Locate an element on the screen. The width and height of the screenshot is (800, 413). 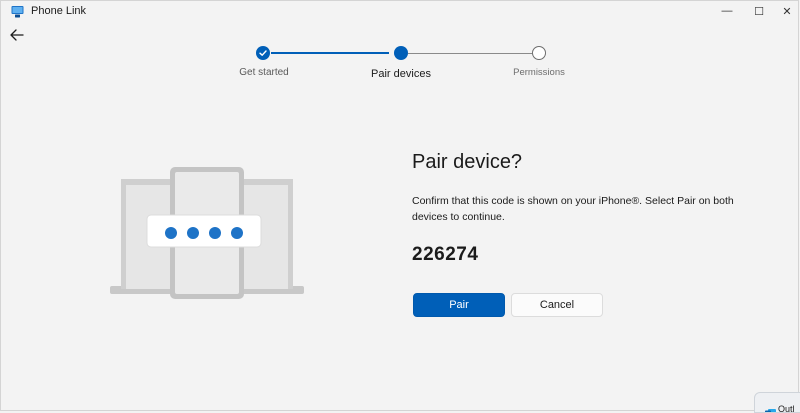
pairing-code: 226274 is located at coordinates (445, 255).